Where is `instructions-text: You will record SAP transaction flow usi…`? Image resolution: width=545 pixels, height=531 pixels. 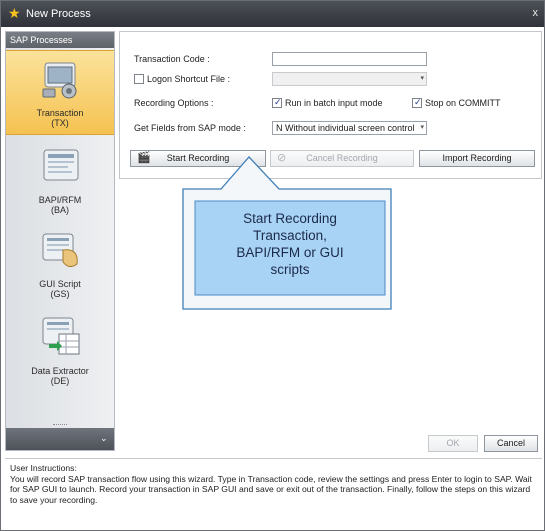 instructions-text: You will record SAP transaction flow usi… is located at coordinates (271, 489).